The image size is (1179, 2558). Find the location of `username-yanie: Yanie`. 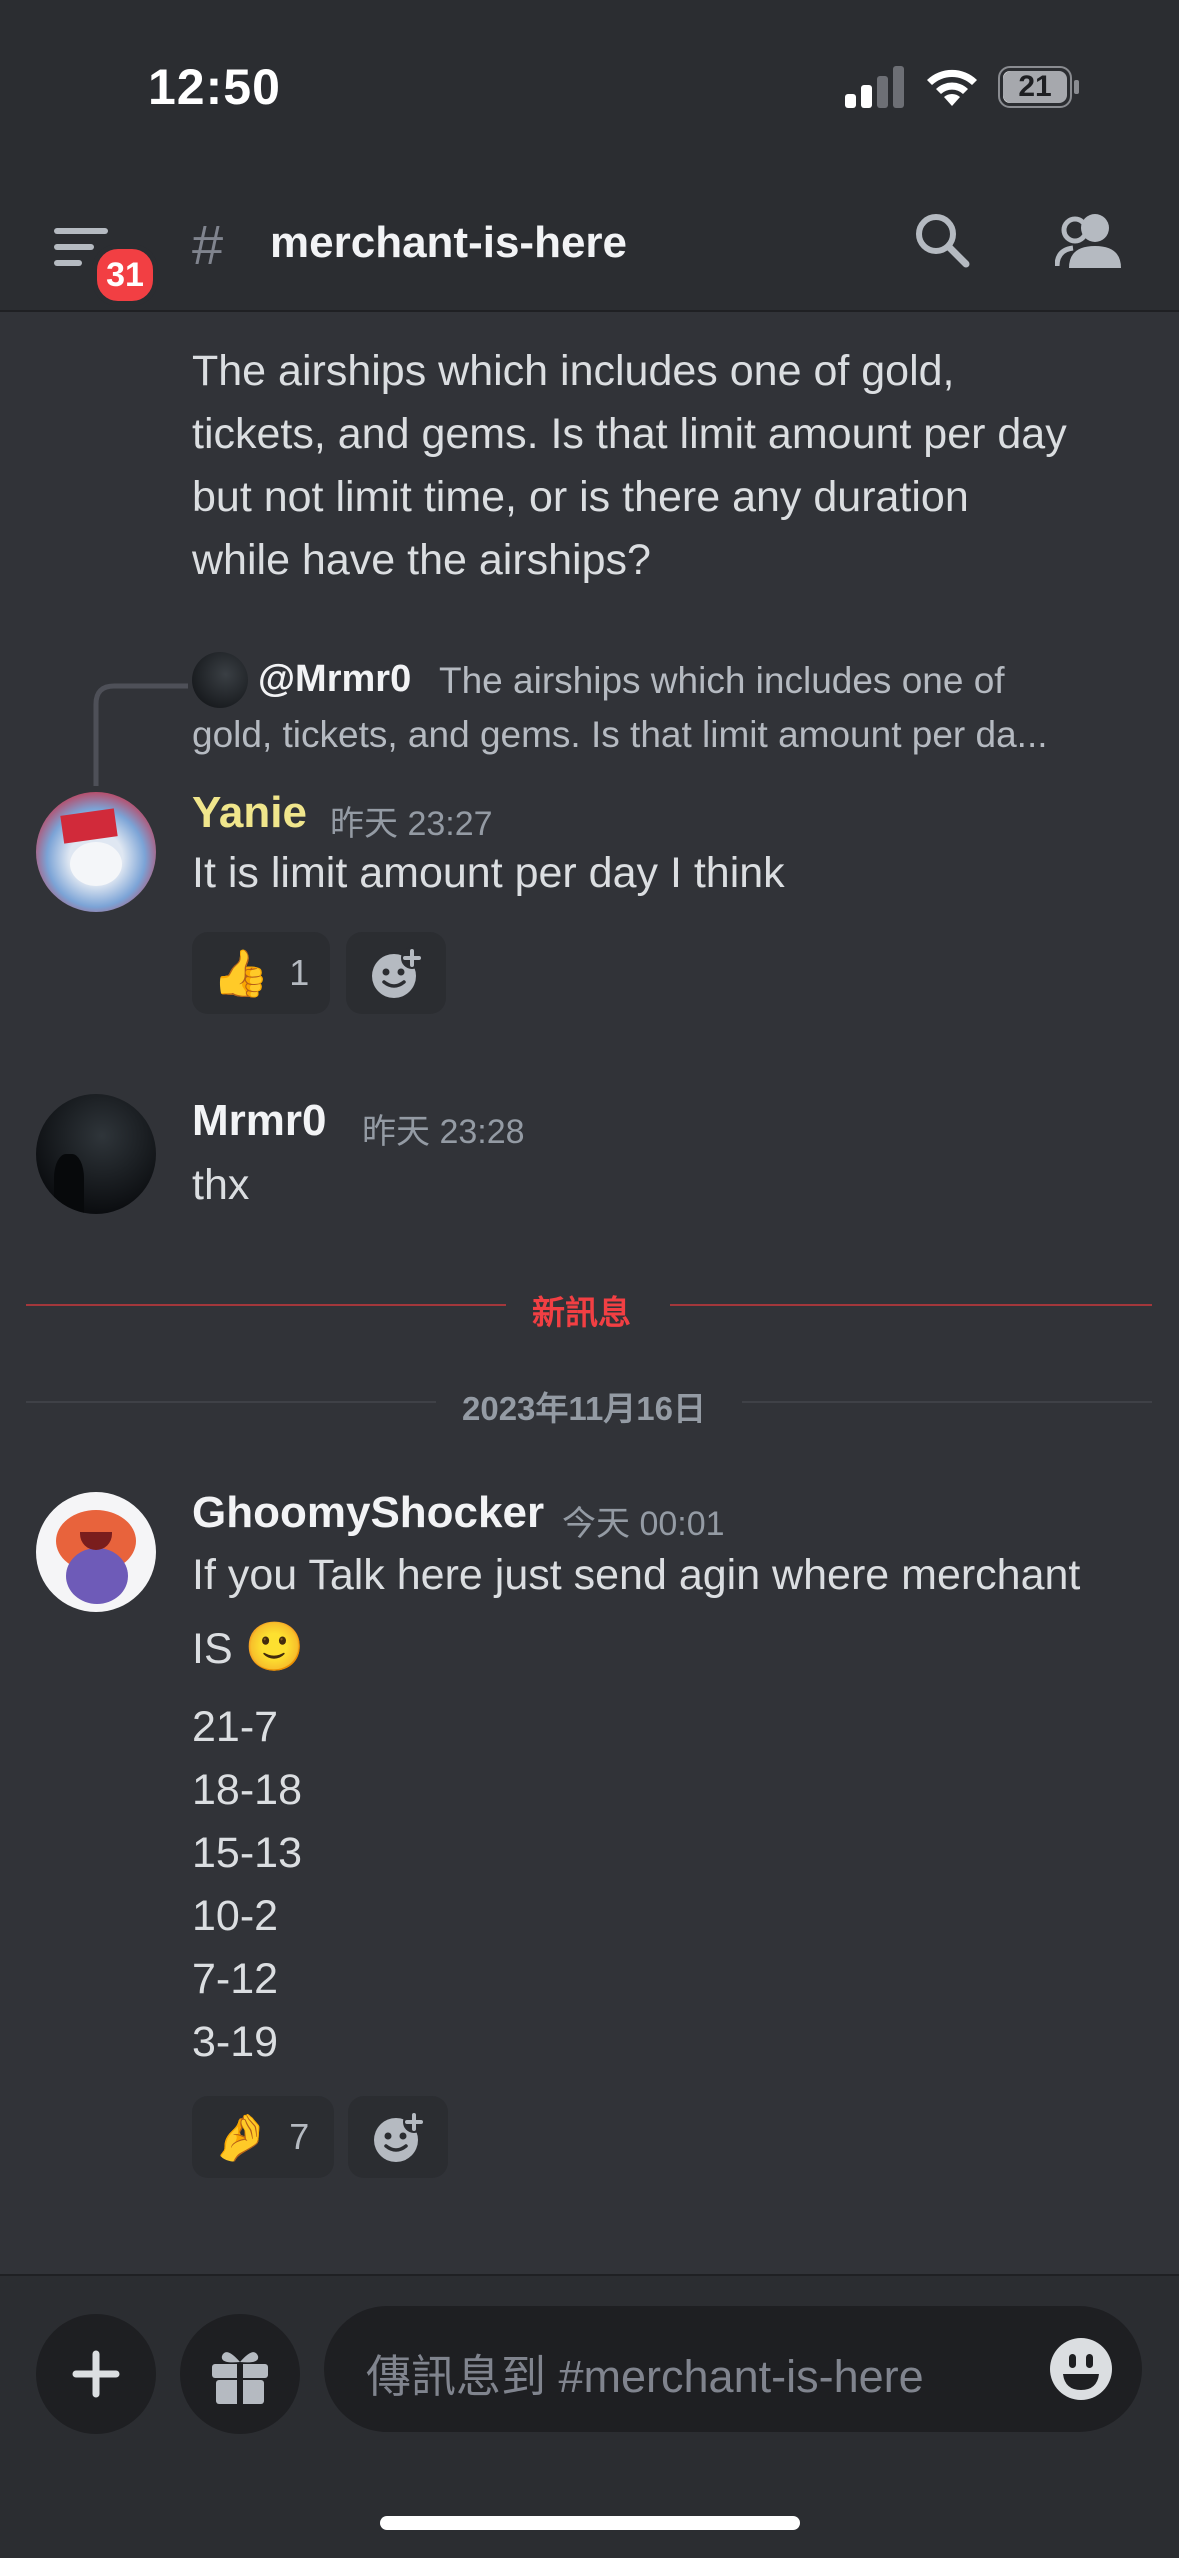

username-yanie: Yanie is located at coordinates (249, 813).